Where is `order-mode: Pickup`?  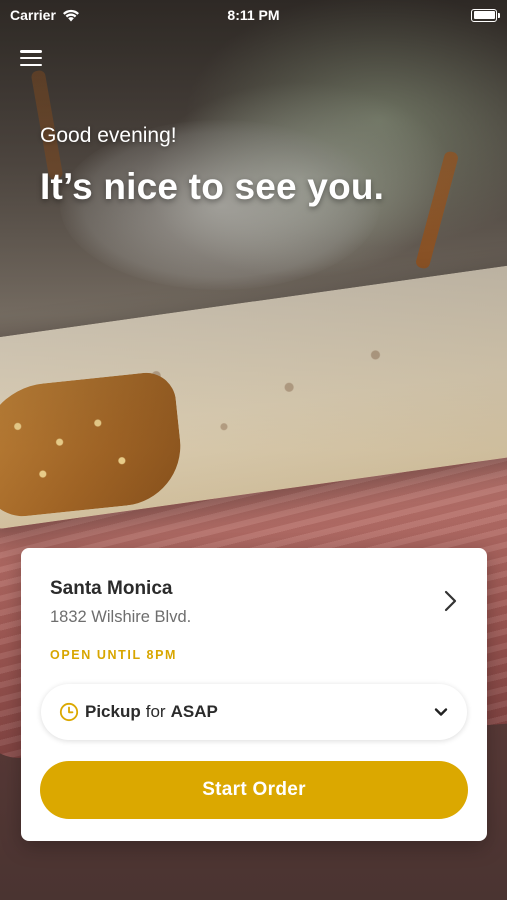 order-mode: Pickup is located at coordinates (113, 711).